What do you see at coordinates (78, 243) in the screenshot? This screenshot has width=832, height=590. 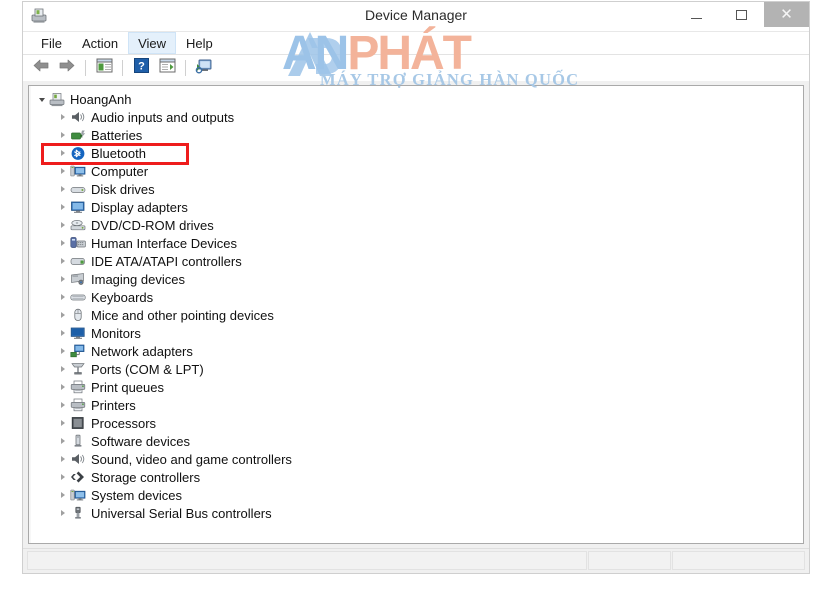 I see `hid-icon` at bounding box center [78, 243].